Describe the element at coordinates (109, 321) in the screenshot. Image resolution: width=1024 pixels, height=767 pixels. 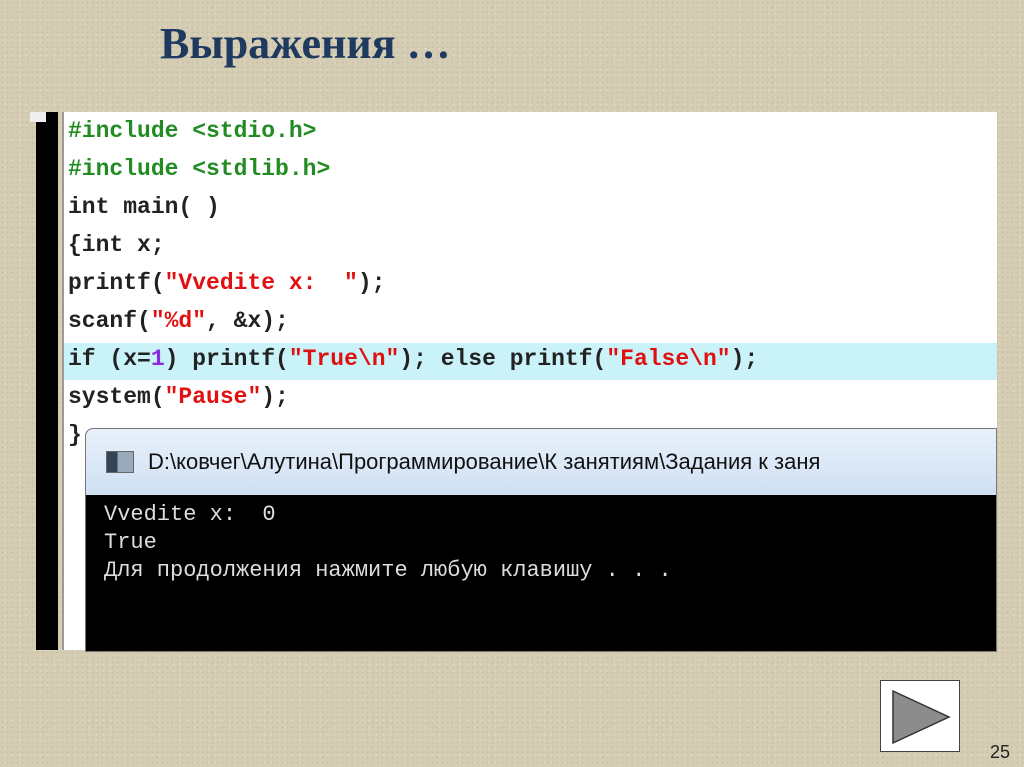
I see `code-token: scanf(` at that location.